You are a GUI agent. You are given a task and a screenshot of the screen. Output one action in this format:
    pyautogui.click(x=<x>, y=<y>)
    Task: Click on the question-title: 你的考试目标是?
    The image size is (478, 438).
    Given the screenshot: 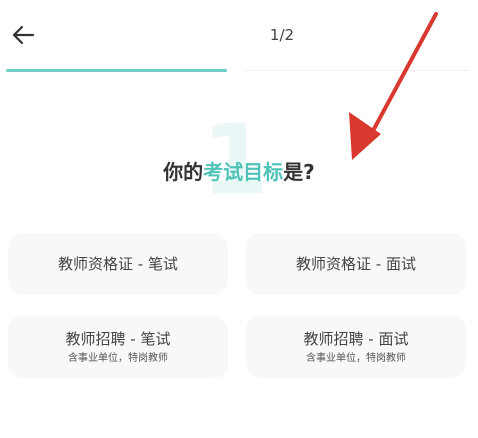 What is the action you would take?
    pyautogui.click(x=239, y=172)
    